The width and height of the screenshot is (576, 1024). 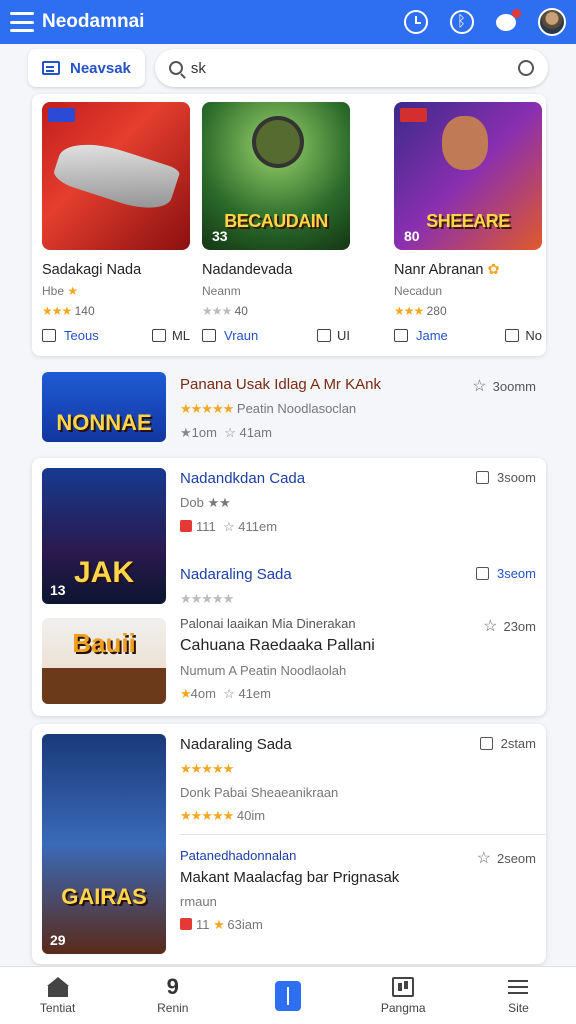 What do you see at coordinates (93, 21) in the screenshot?
I see `app-title: Neodamnai` at bounding box center [93, 21].